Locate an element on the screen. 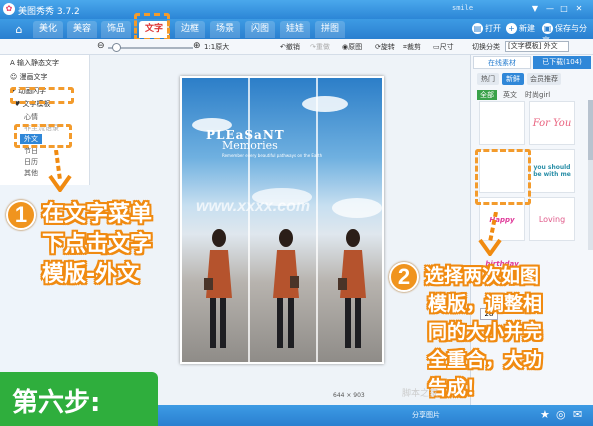 This screenshot has height=426, width=593. open-button: ▤ 打开 is located at coordinates (486, 29).